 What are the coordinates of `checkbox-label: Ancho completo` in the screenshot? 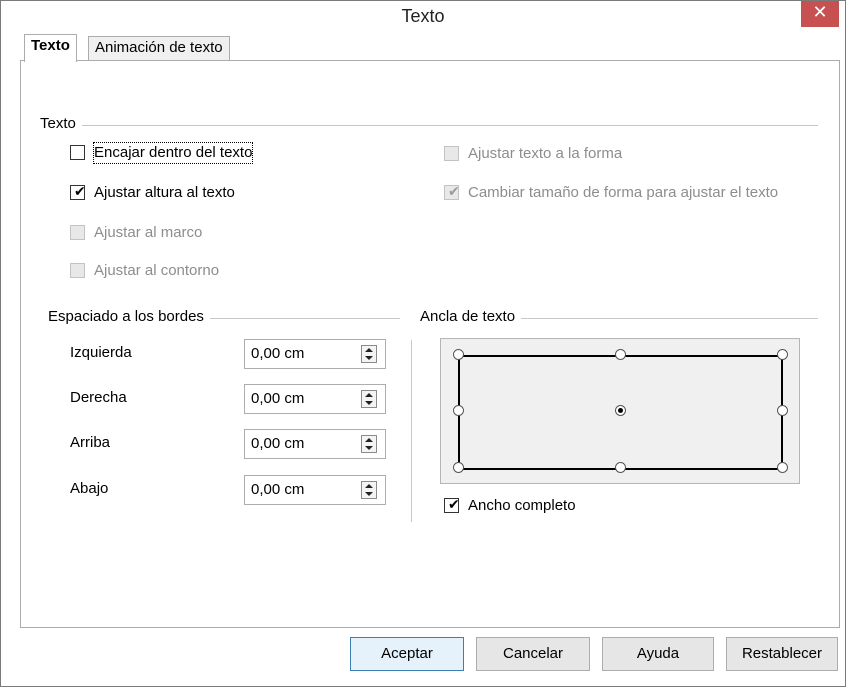 It's located at (522, 505).